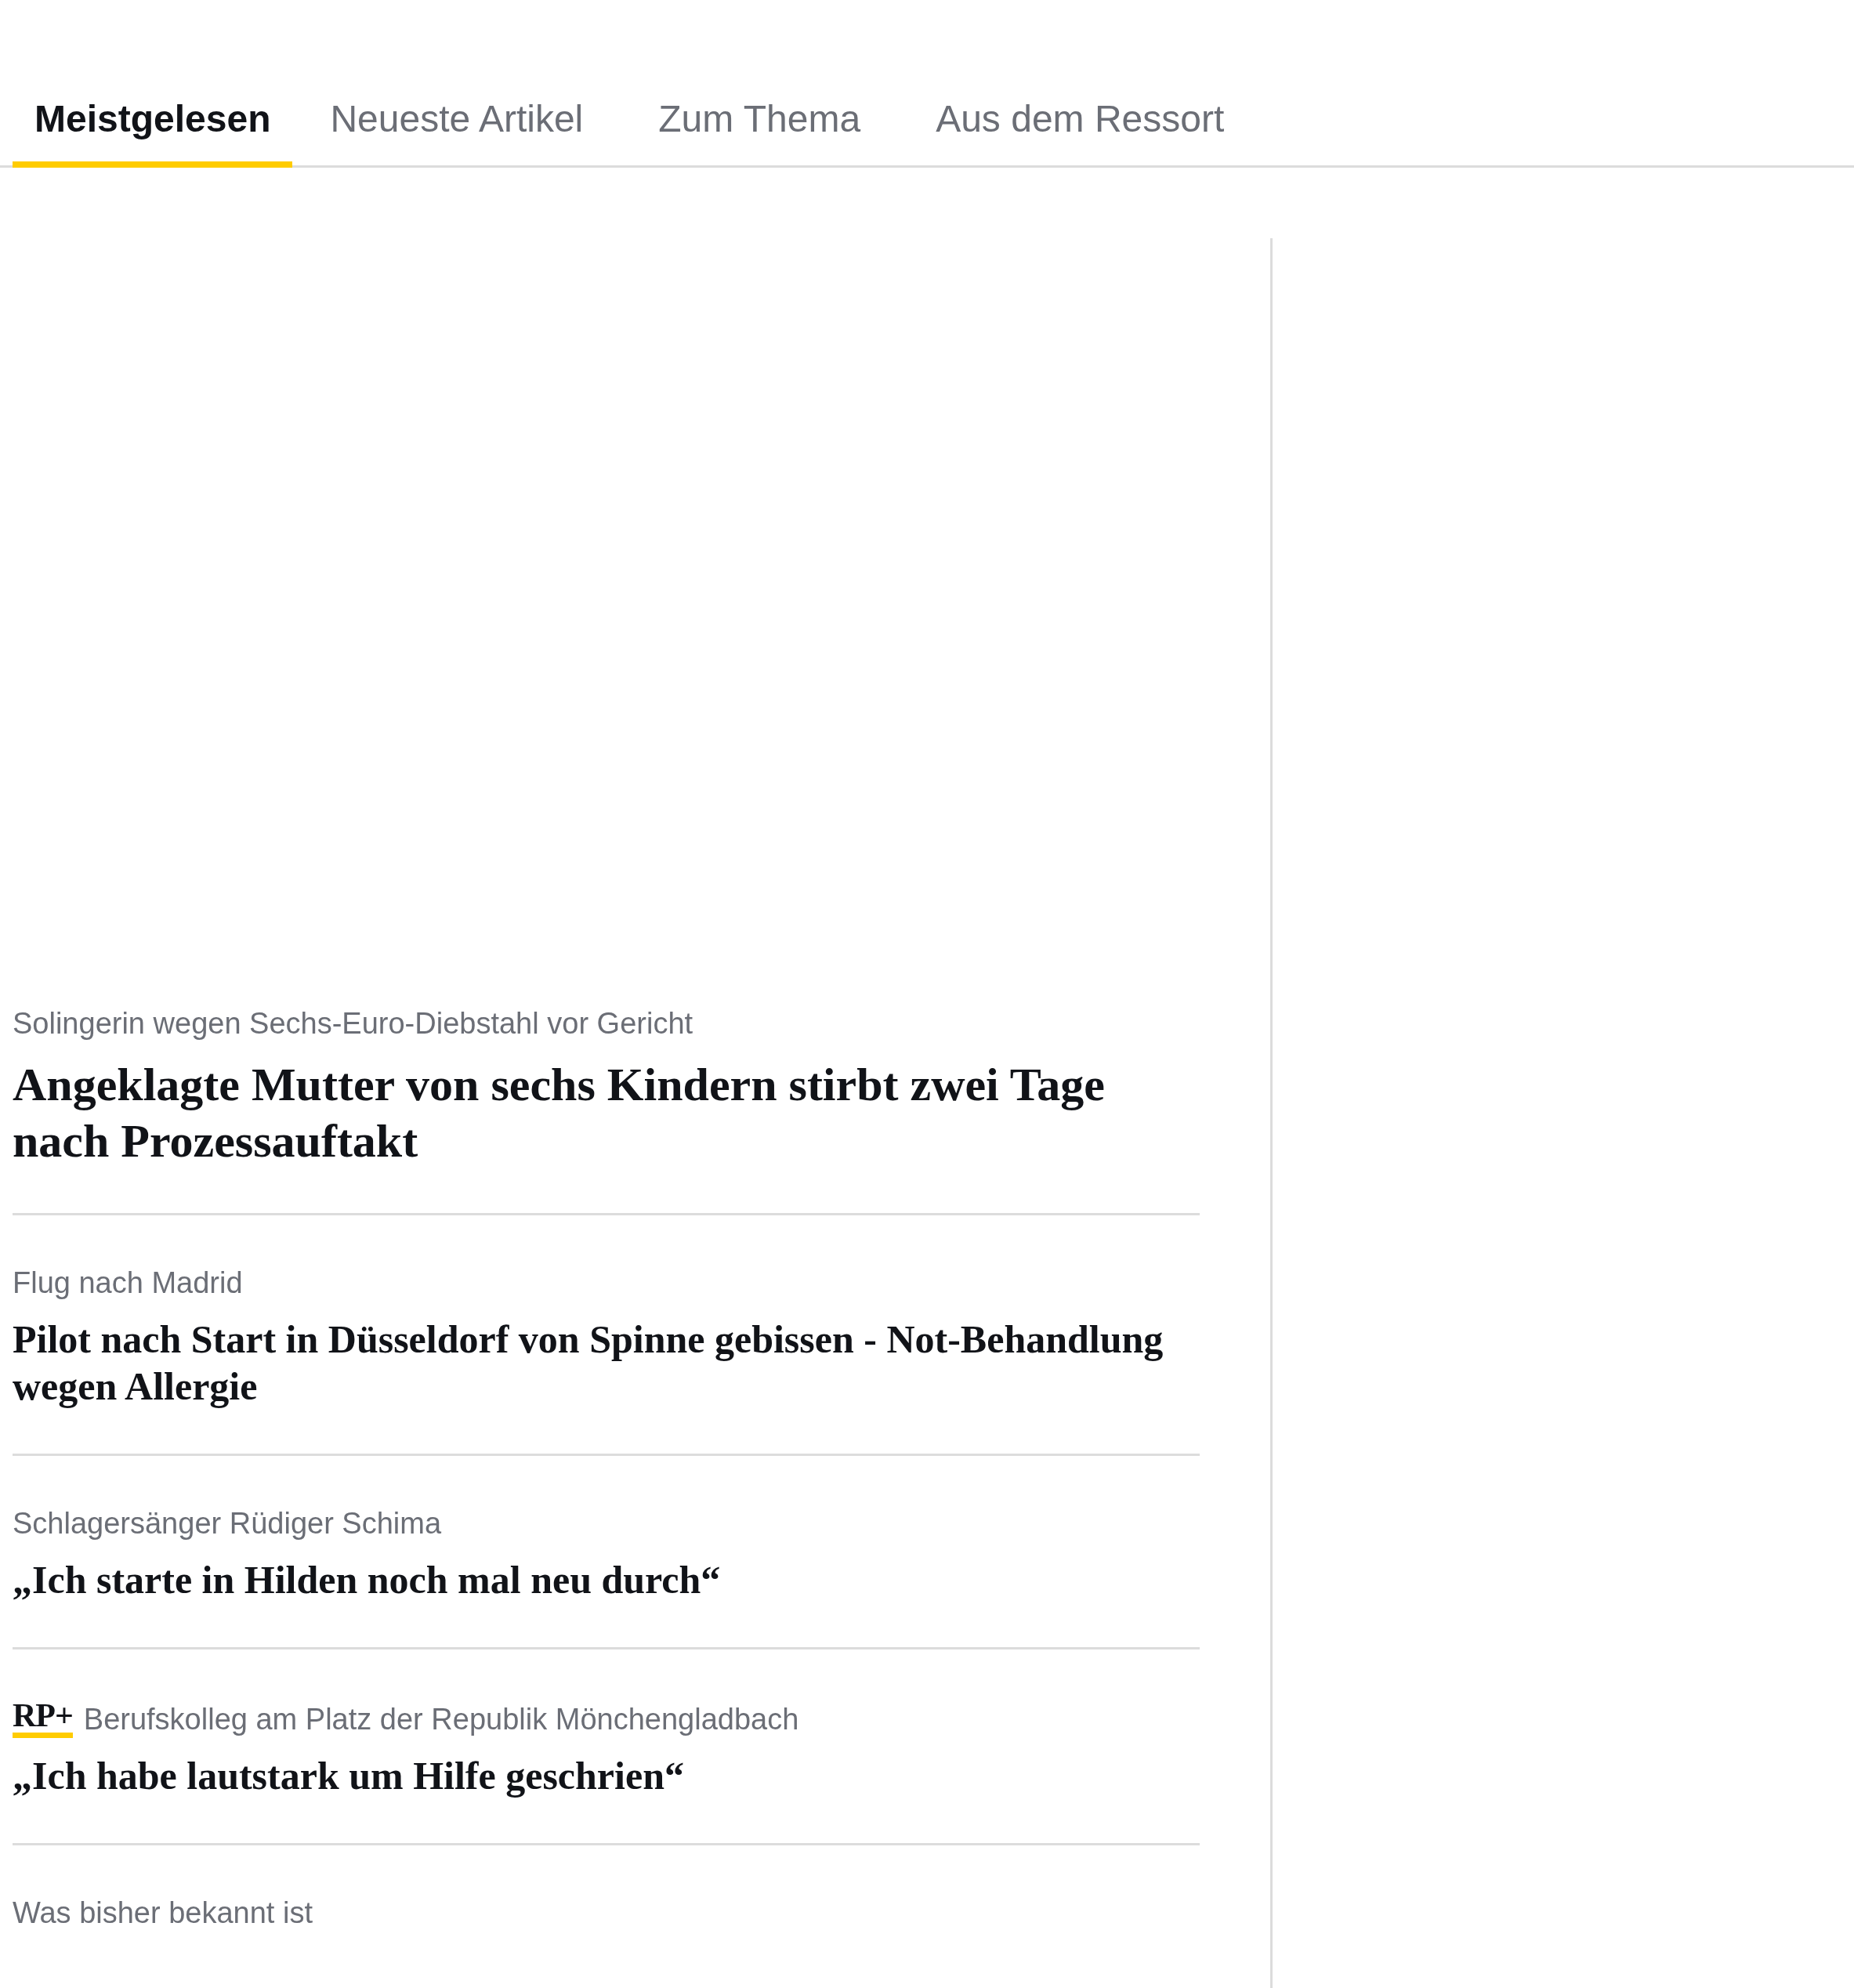  I want to click on article-kicker: Berufskolleg am Platz der Republik Mönchengladbach, so click(441, 1719).